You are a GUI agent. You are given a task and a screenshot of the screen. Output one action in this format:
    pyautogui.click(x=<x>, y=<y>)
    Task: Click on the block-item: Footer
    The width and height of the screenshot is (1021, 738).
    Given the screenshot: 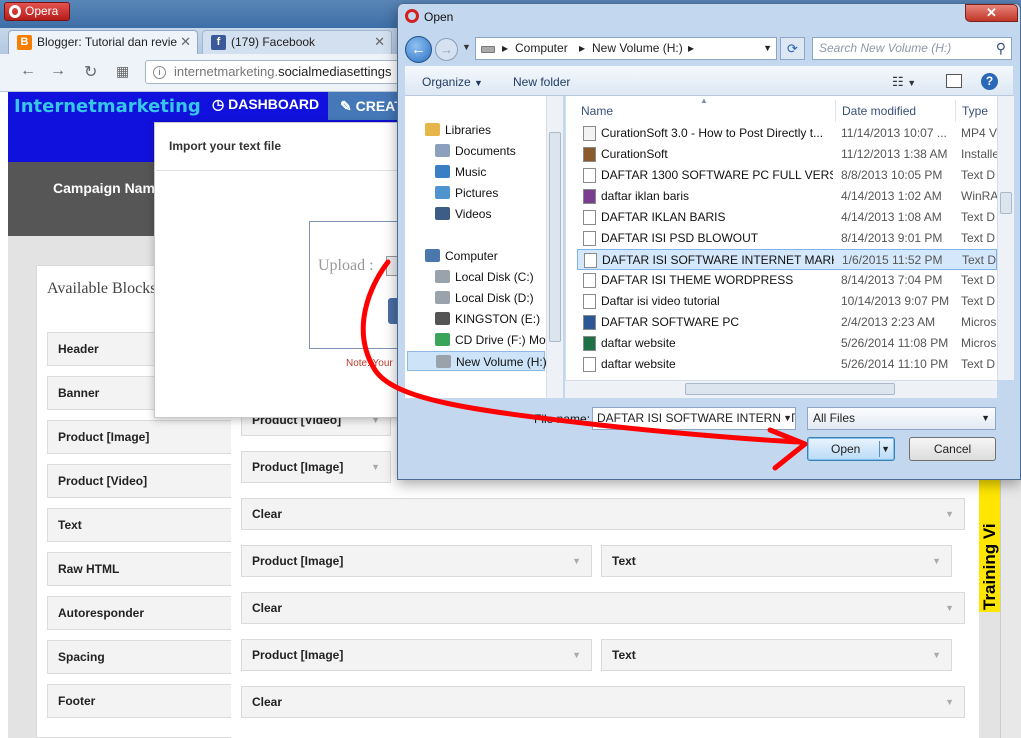 What is the action you would take?
    pyautogui.click(x=140, y=701)
    